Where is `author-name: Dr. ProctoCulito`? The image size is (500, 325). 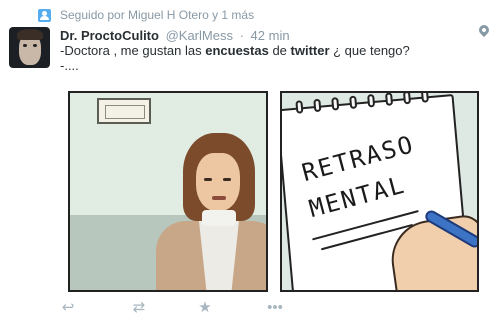 author-name: Dr. ProctoCulito is located at coordinates (109, 35).